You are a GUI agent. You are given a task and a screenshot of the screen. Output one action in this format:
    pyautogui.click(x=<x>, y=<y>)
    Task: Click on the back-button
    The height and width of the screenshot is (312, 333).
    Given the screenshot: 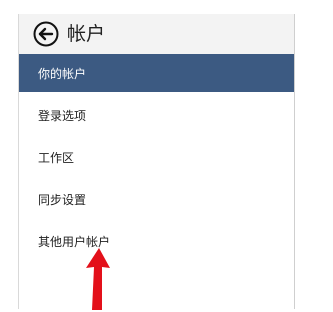 What is the action you would take?
    pyautogui.click(x=46, y=34)
    